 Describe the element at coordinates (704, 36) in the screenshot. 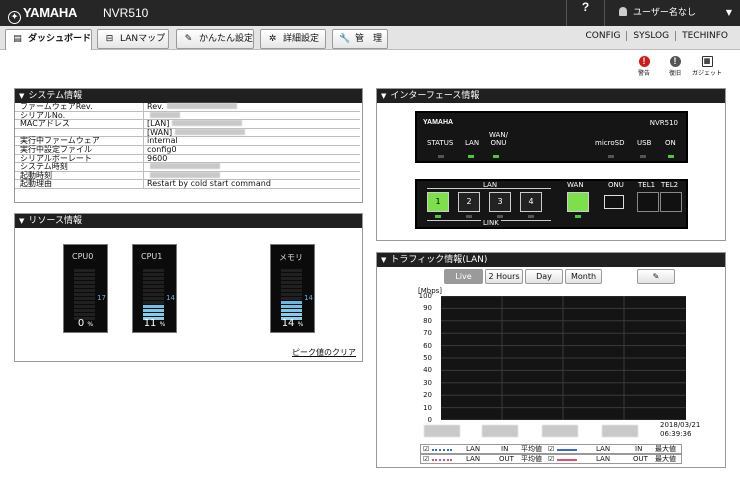

I see `techinfo-link: TECHINFO` at that location.